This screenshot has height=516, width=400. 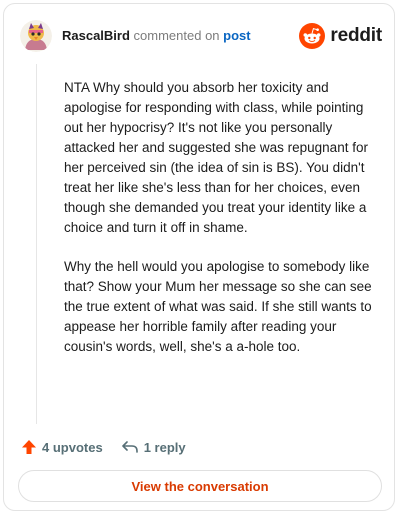 What do you see at coordinates (176, 35) in the screenshot?
I see `comment-verb: commented on` at bounding box center [176, 35].